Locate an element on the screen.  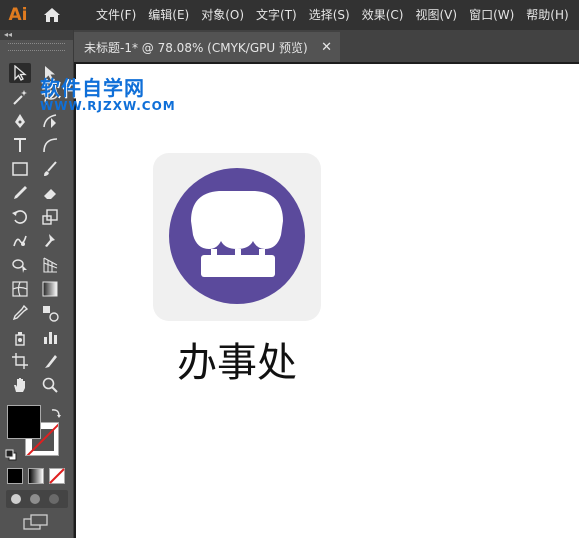
symbol-sprayer-icon is located at coordinates (20, 337).